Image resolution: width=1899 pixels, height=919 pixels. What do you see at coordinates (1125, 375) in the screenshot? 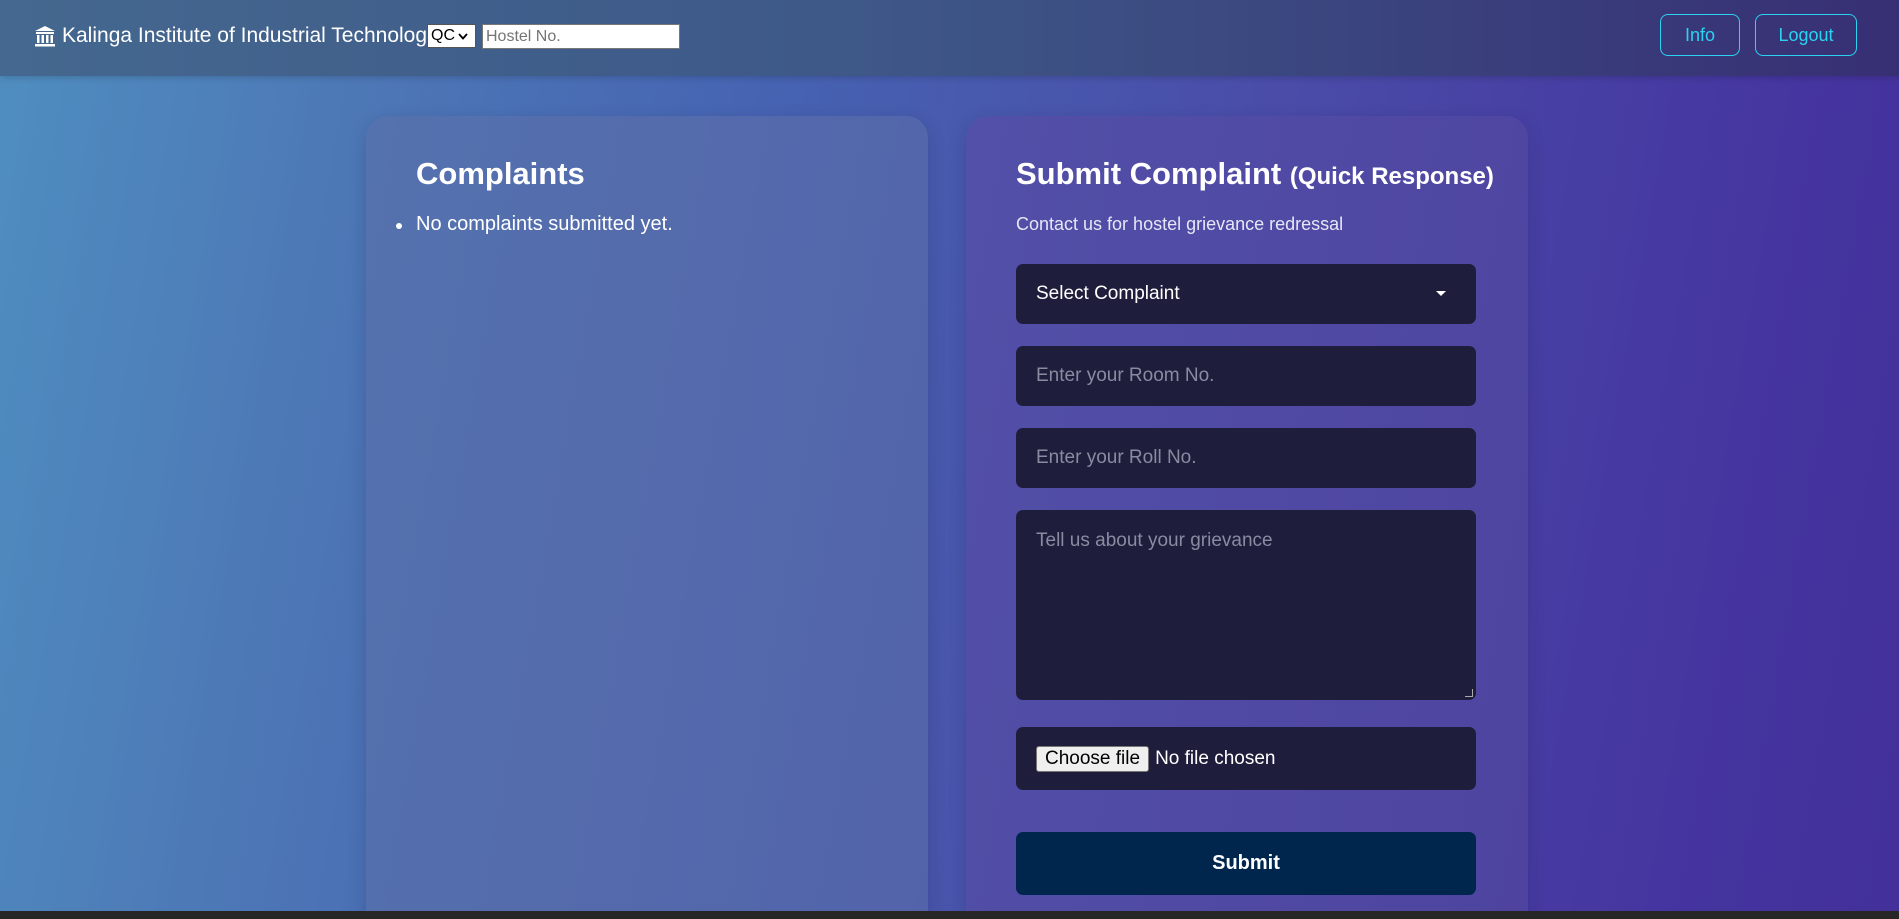
I see `room-number-placeholder: Enter your Room No.` at bounding box center [1125, 375].